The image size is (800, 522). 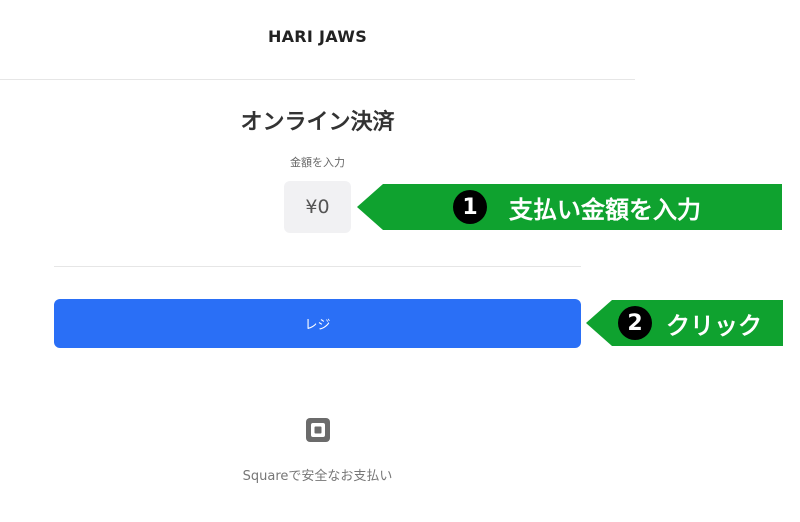 I want to click on callout-body: 2 クリック, so click(x=697, y=323).